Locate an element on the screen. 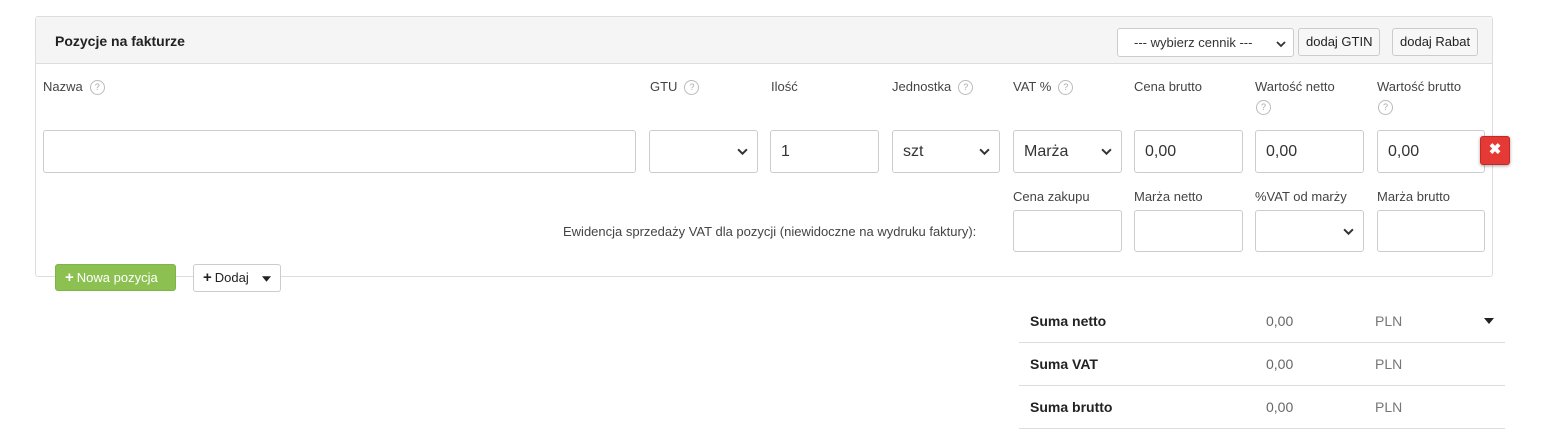 This screenshot has height=437, width=1547. col-header-nazwa: Nazwa? is located at coordinates (74, 87).